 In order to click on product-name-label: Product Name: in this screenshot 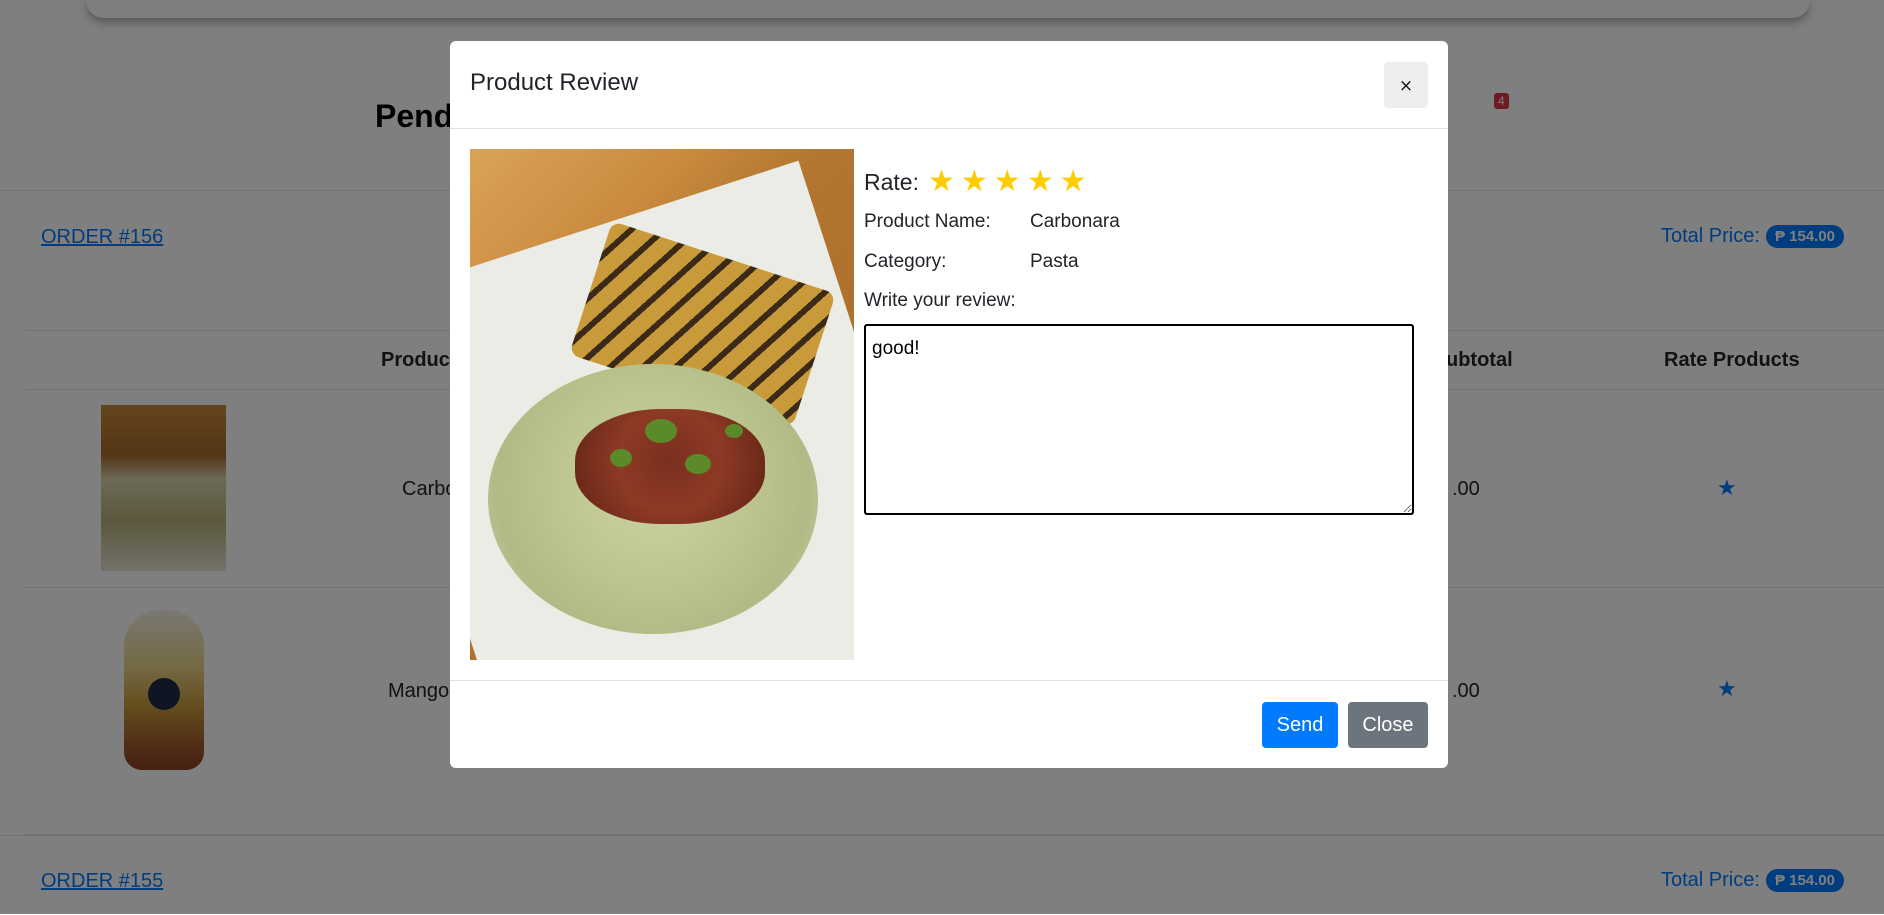, I will do `click(927, 221)`.